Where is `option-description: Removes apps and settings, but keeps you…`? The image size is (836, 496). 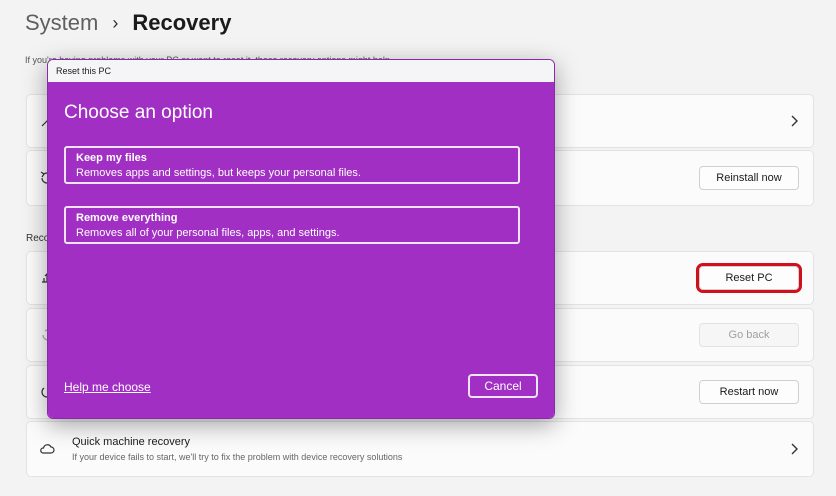
option-description: Removes apps and settings, but keeps you… is located at coordinates (218, 173).